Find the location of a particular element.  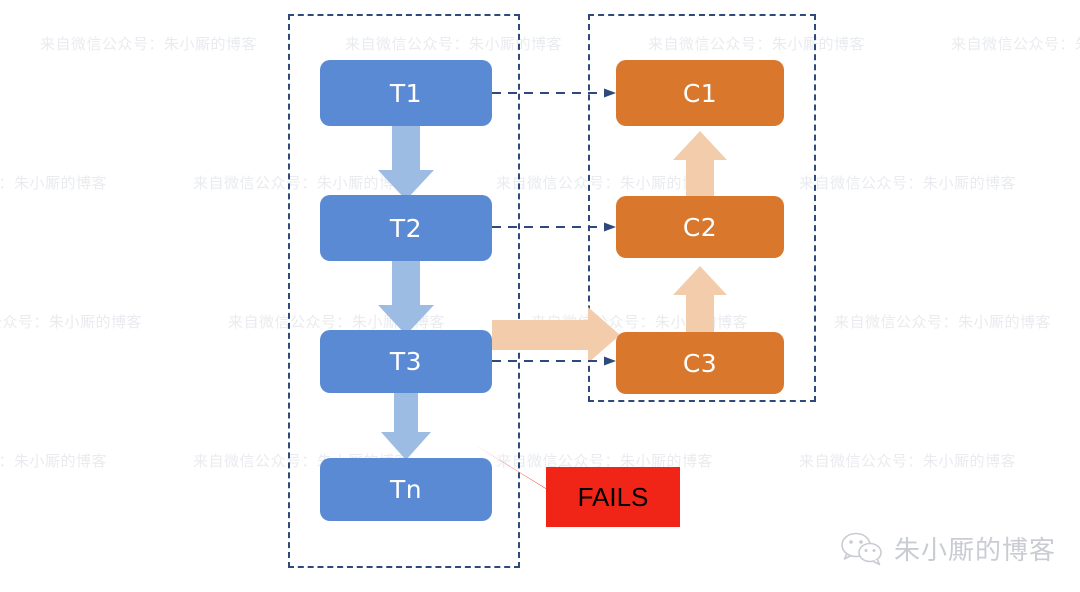

callout-tail-layer is located at coordinates (516, 470).